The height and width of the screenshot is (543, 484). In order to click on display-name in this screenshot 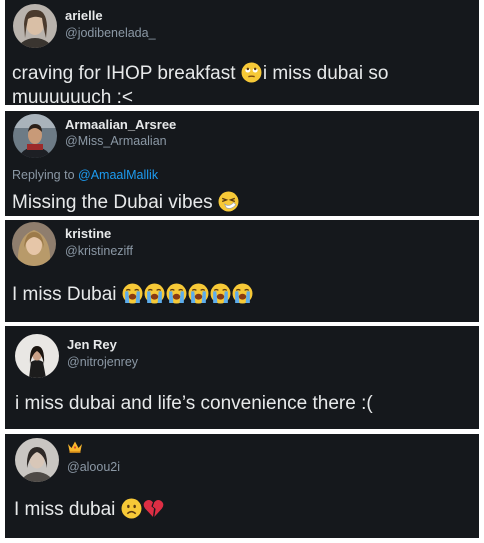, I will do `click(75, 447)`.